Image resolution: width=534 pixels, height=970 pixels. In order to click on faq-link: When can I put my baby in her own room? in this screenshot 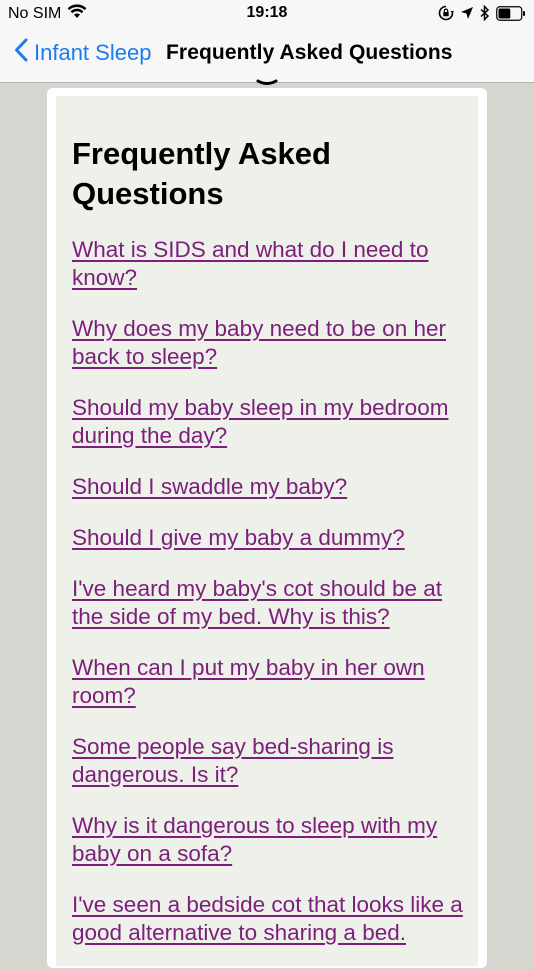, I will do `click(248, 681)`.